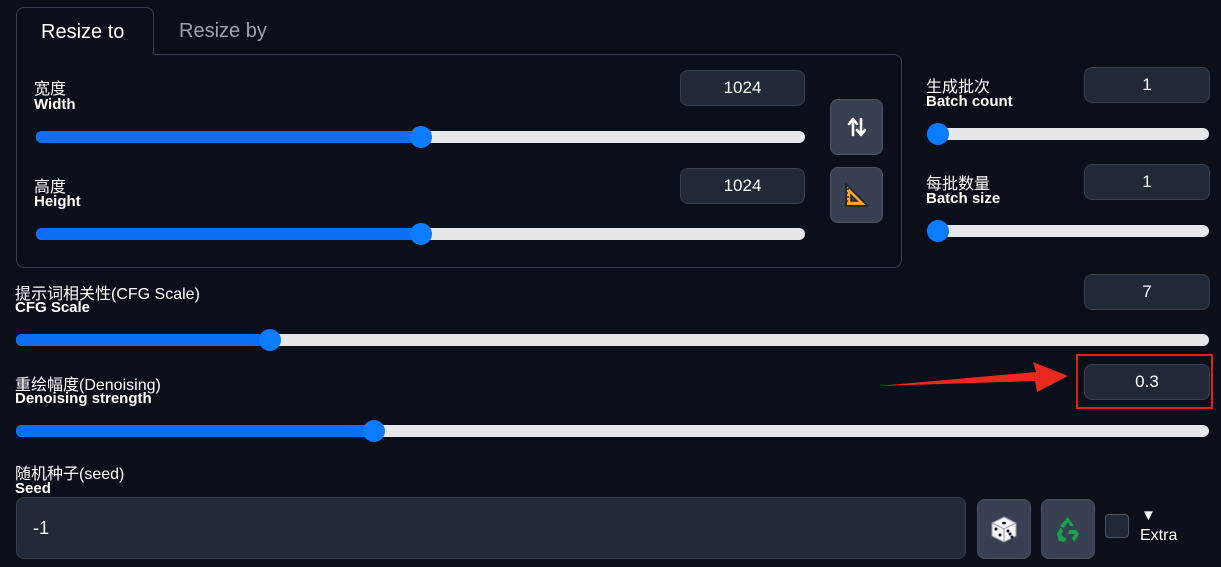  I want to click on width-number-input: 1024, so click(742, 88).